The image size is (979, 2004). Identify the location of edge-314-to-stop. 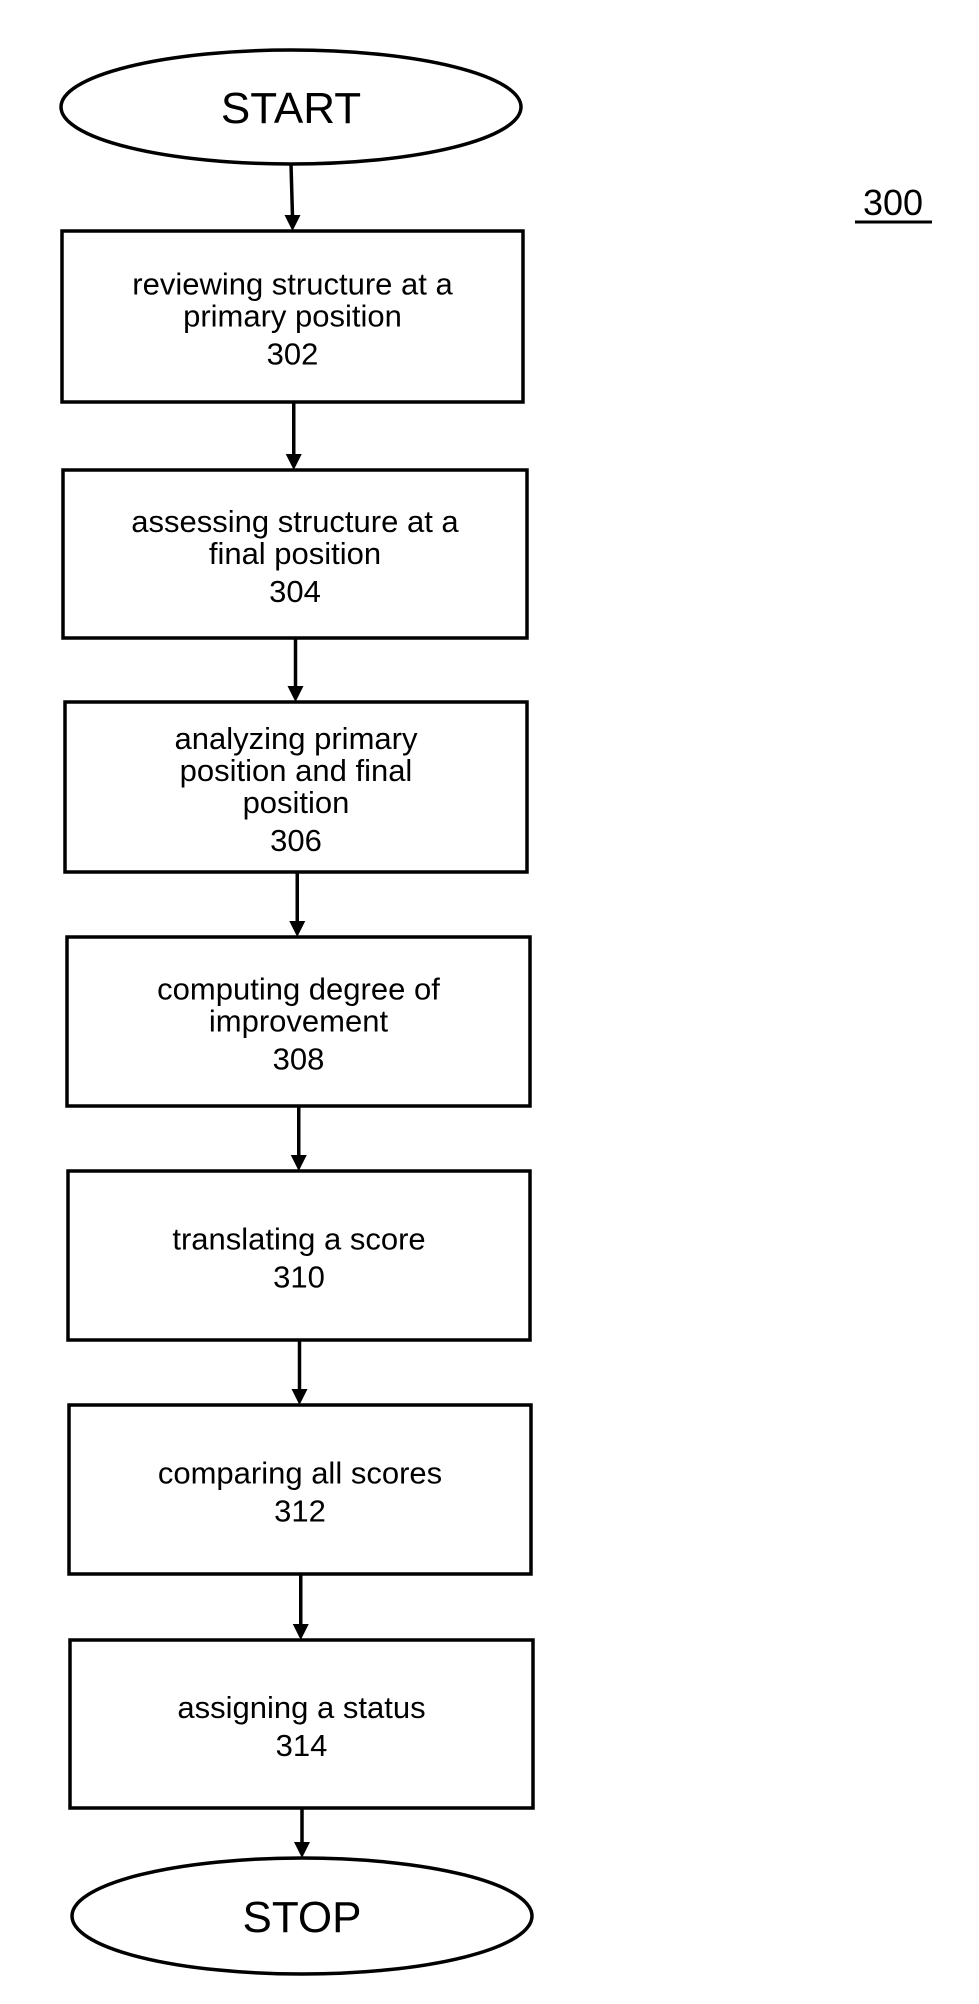
(302, 1833).